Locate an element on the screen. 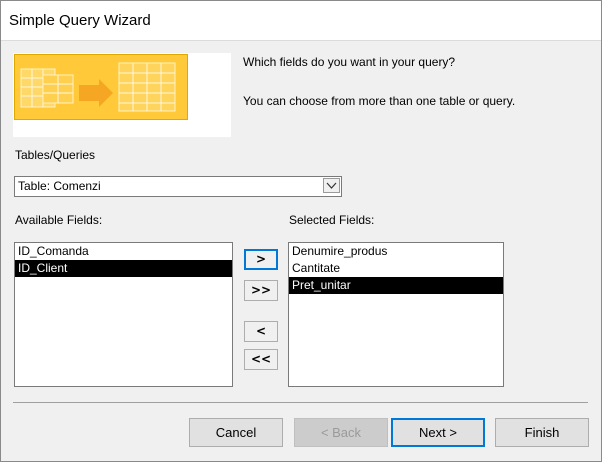 The height and width of the screenshot is (462, 602). available-fields-list: ID_Comanda ID_Client is located at coordinates (123, 314).